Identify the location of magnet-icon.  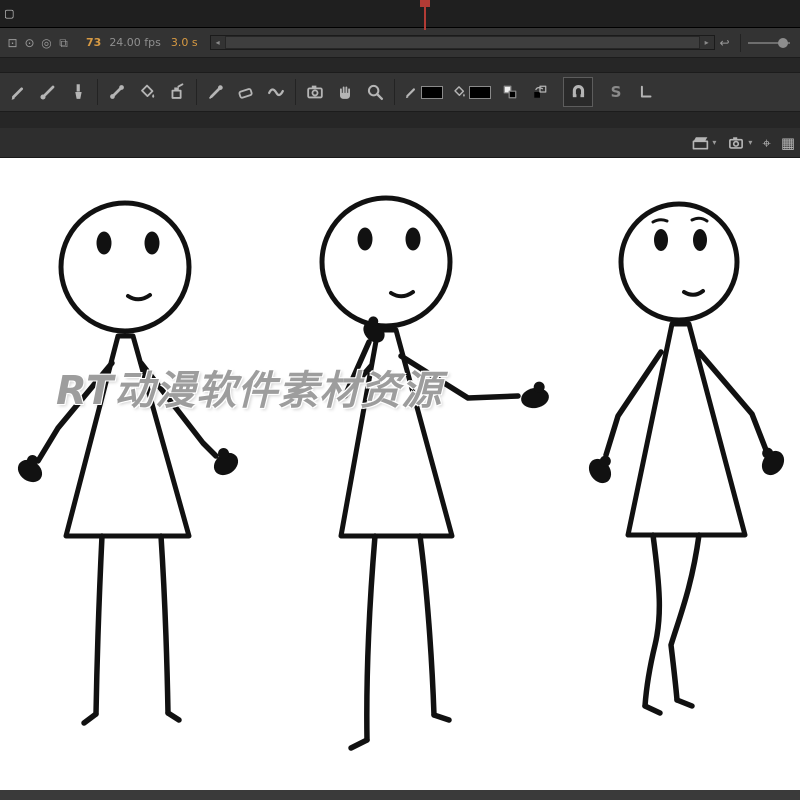
(578, 91).